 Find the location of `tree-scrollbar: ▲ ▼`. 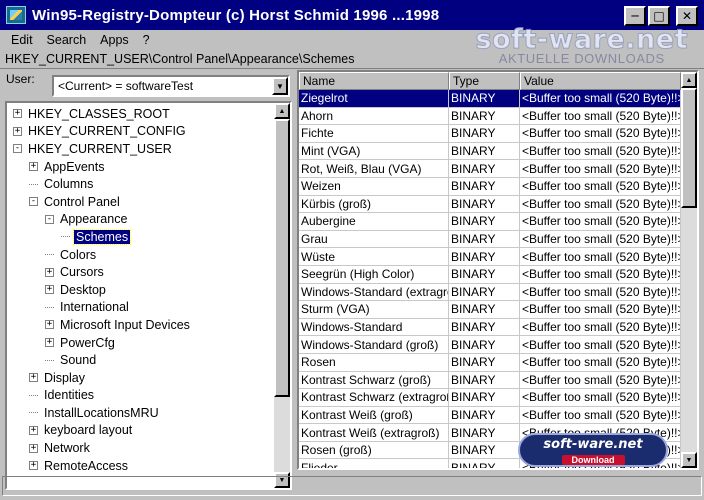

tree-scrollbar: ▲ ▼ is located at coordinates (282, 295).